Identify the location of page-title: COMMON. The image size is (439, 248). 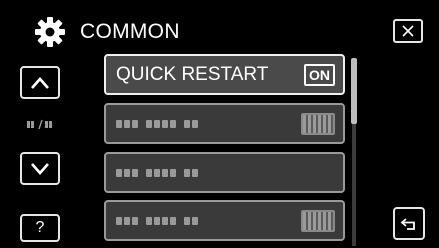
(130, 31).